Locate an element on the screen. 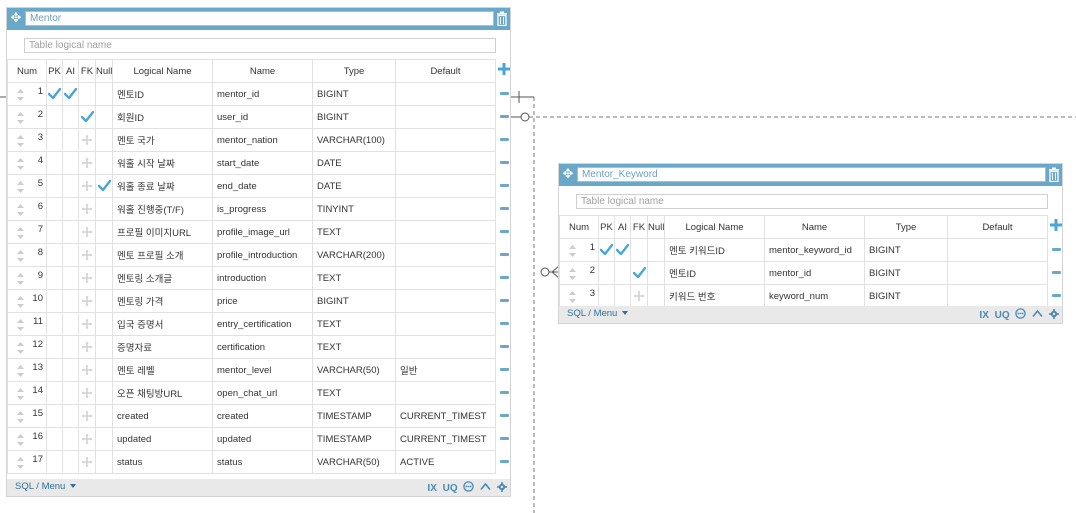  column-row: 17 status status VARCHAR(50) ACTIVE is located at coordinates (251, 462).